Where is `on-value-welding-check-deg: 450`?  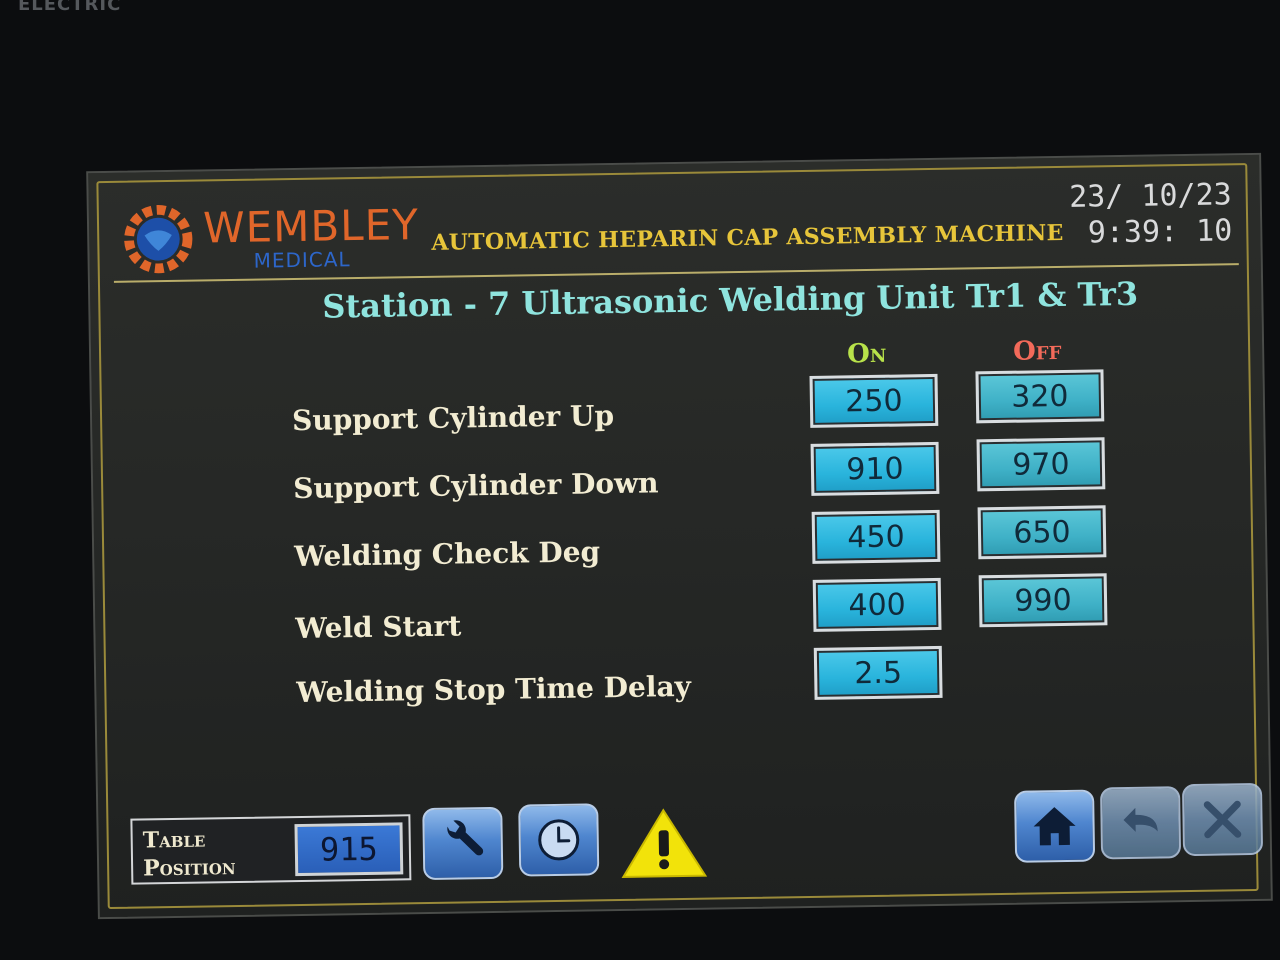 on-value-welding-check-deg: 450 is located at coordinates (876, 536).